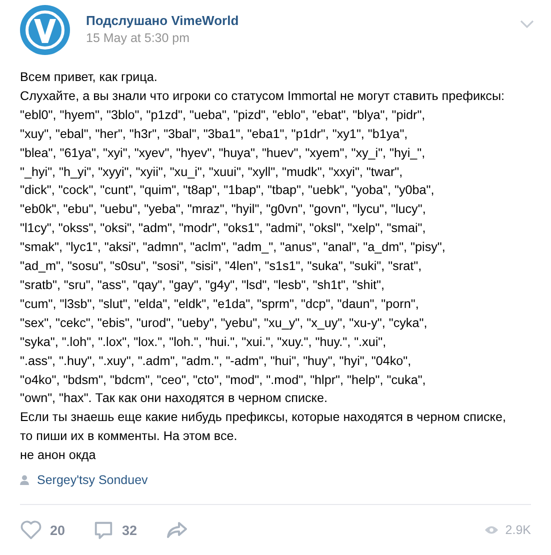 This screenshot has width=551, height=555. Describe the element at coordinates (129, 437) in the screenshot. I see `post-text-line: то пиши их в комменты. На этом все.` at that location.